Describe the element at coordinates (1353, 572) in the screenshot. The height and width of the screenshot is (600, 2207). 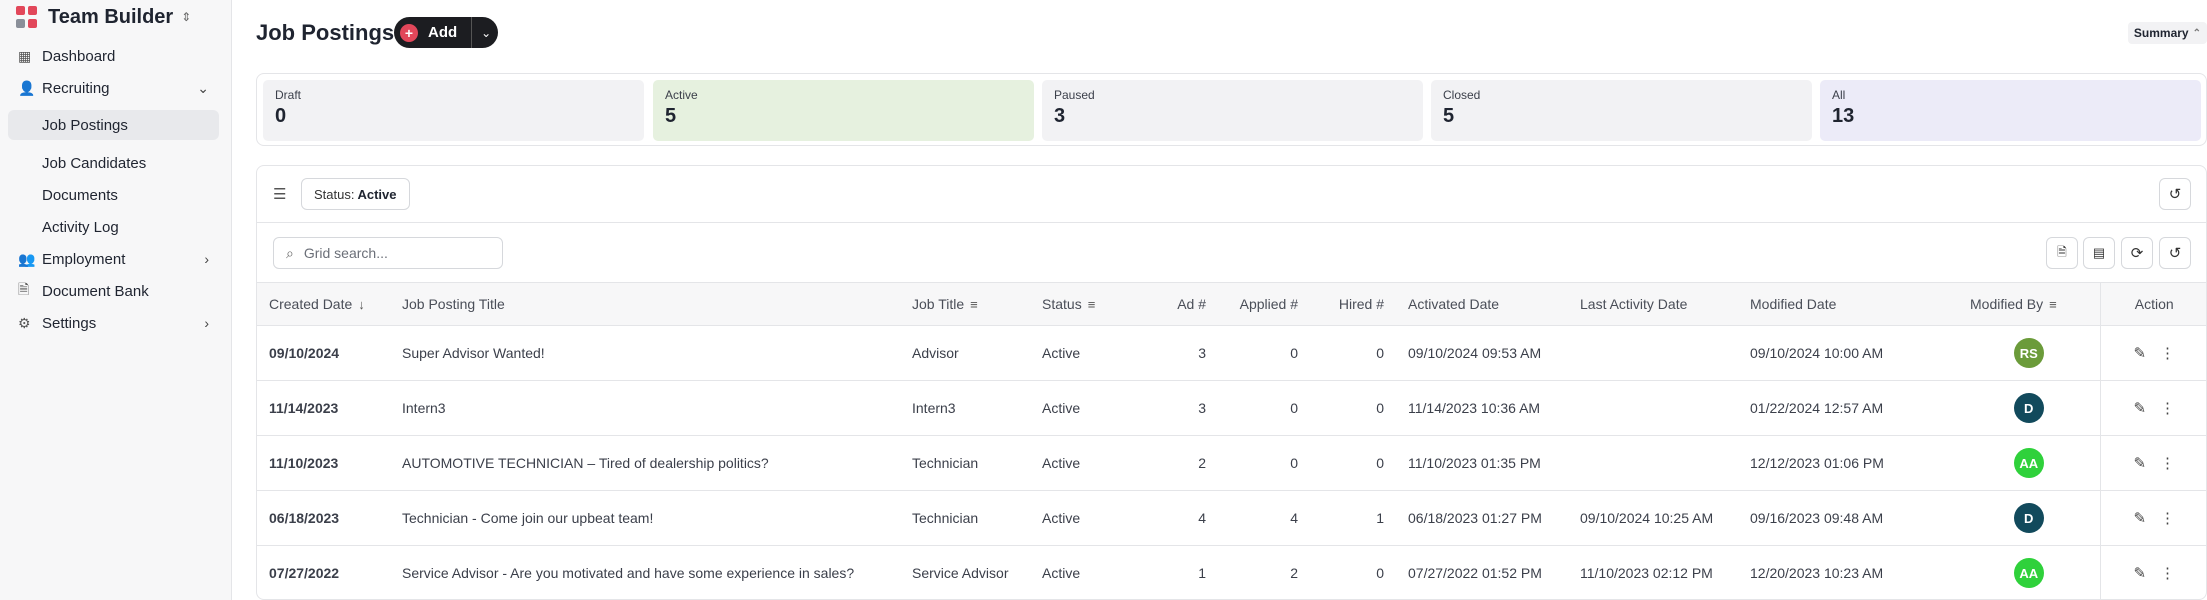
I see `cell-hired-count: 0` at that location.